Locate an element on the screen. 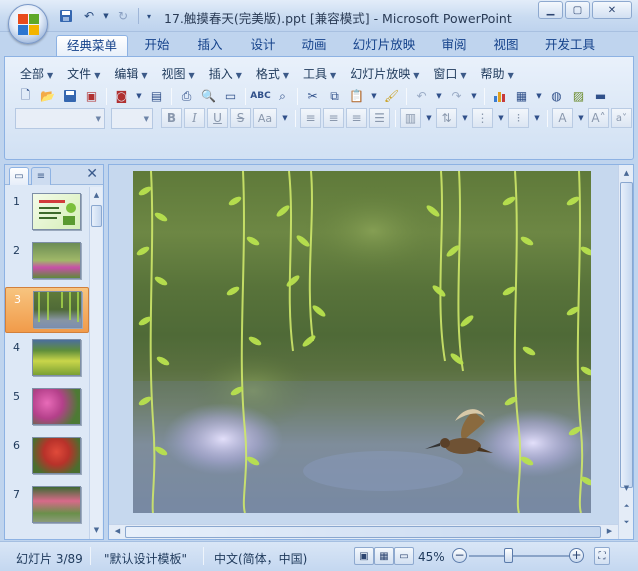  tab-animation: 动画 is located at coordinates (314, 45).